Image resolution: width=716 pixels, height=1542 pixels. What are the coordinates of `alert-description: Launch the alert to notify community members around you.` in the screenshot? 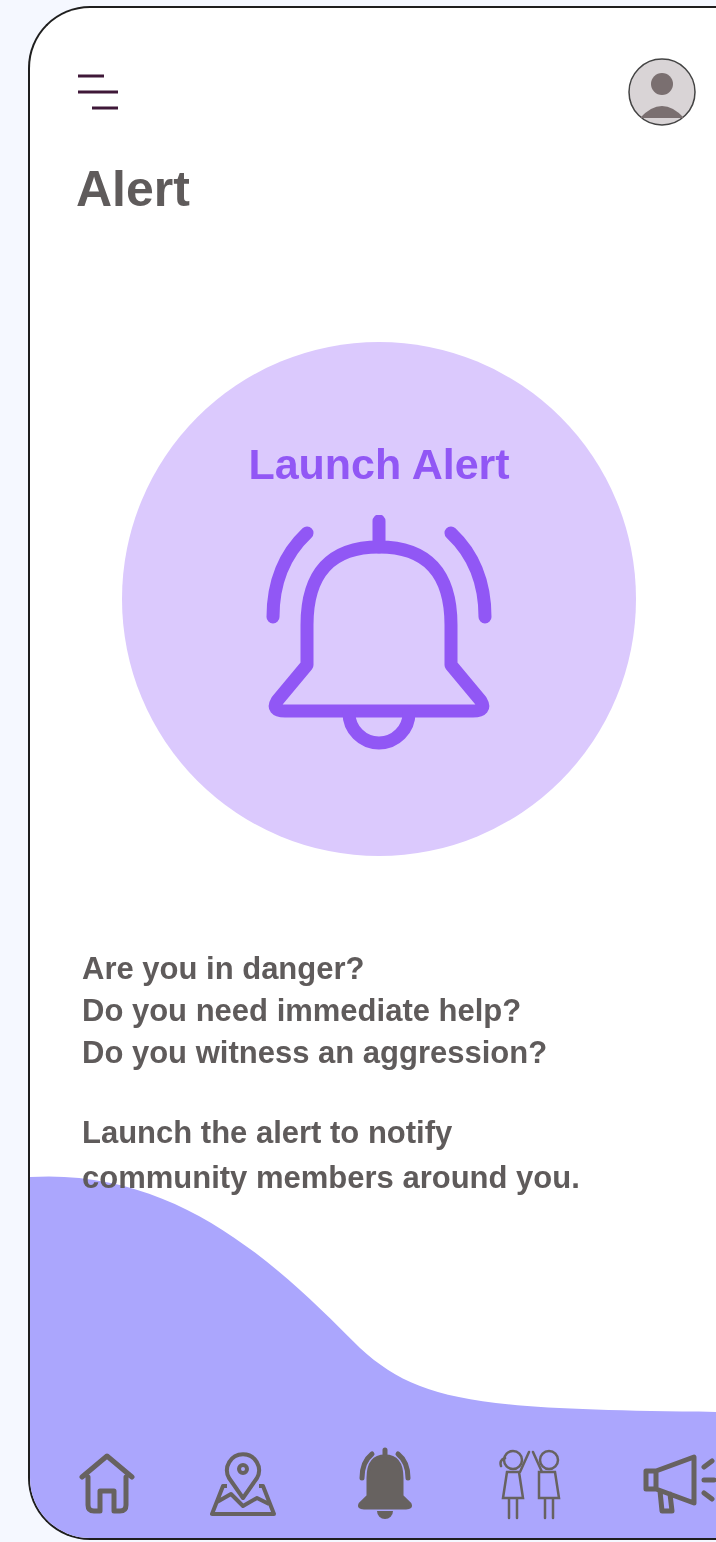 It's located at (331, 1155).